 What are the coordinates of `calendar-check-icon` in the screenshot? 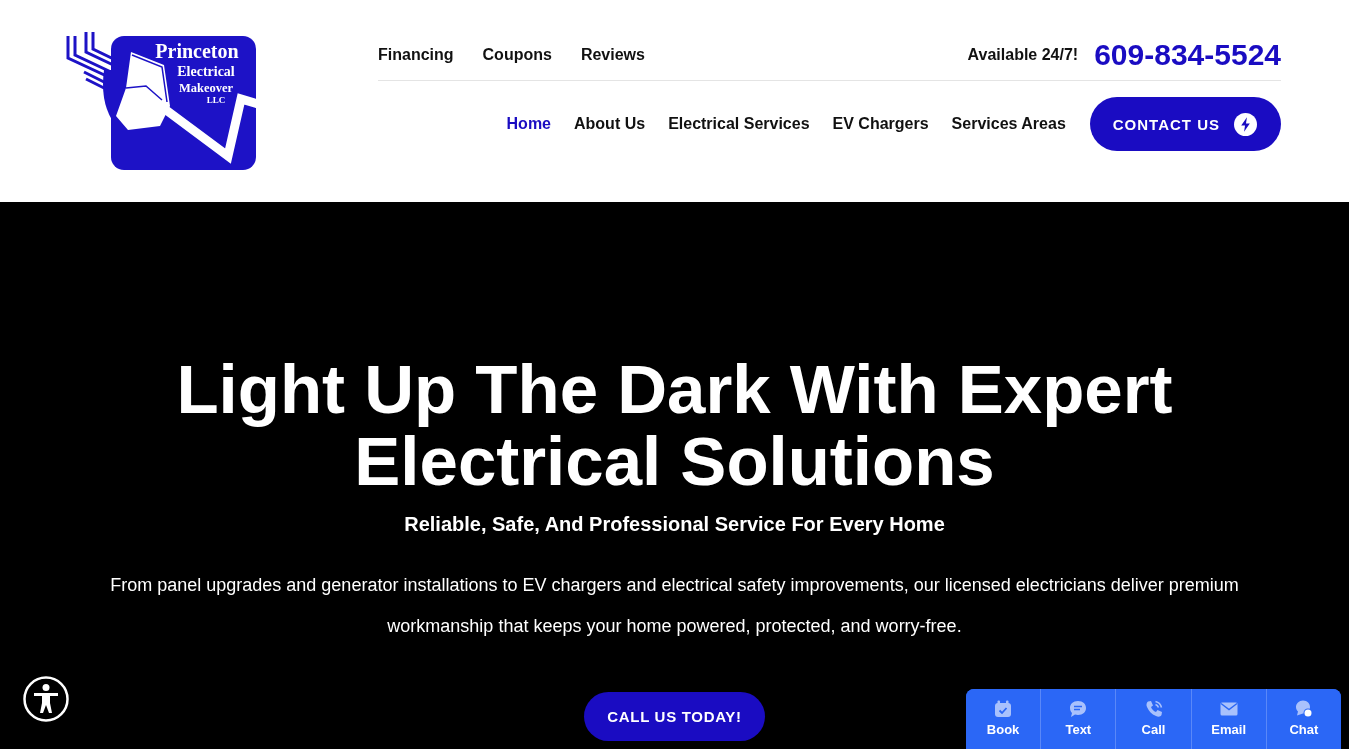 It's located at (1003, 709).